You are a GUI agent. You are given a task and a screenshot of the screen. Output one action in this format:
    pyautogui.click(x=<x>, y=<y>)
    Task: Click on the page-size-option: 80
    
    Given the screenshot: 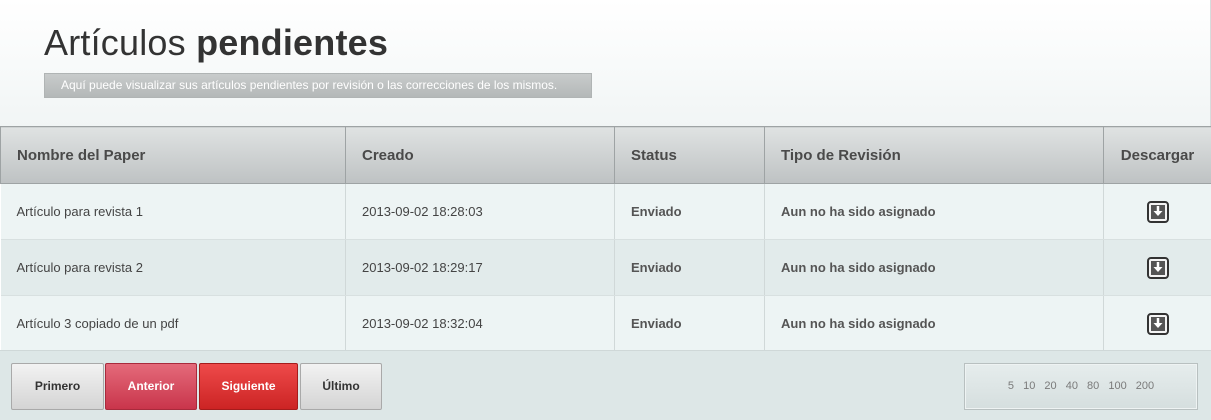 What is the action you would take?
    pyautogui.click(x=1093, y=386)
    